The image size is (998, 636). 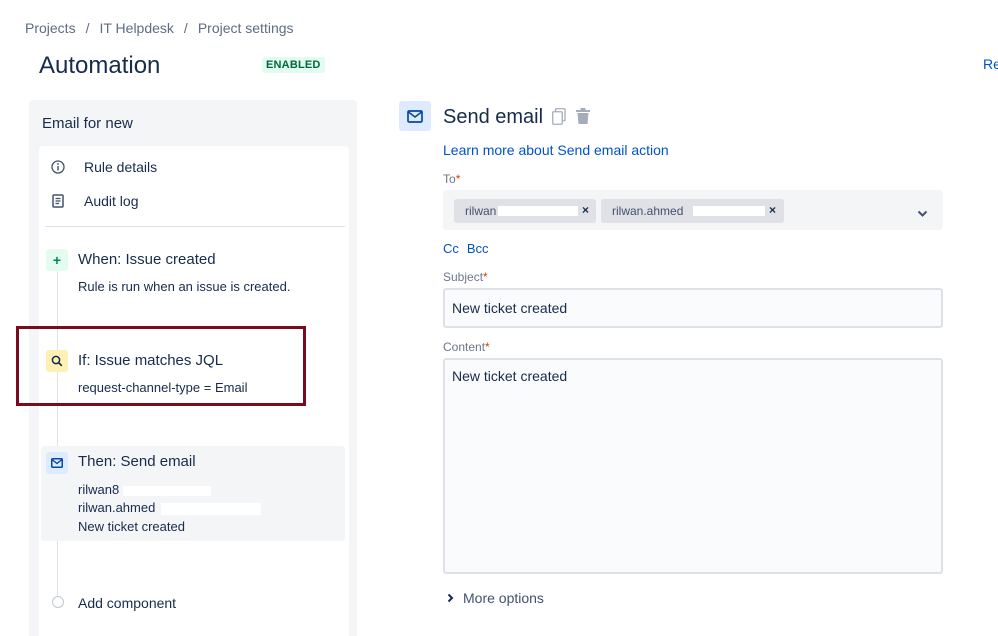 I want to click on highlight-annotation-box, so click(x=161, y=366).